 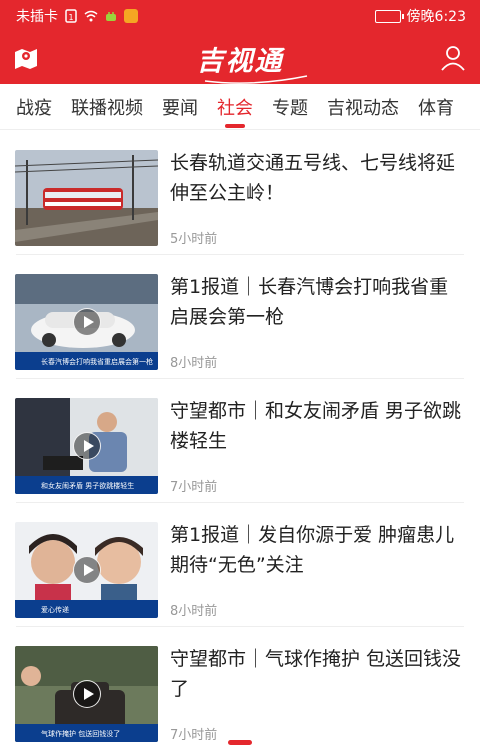 What do you see at coordinates (180, 107) in the screenshot?
I see `tab-yaowen: 要闻` at bounding box center [180, 107].